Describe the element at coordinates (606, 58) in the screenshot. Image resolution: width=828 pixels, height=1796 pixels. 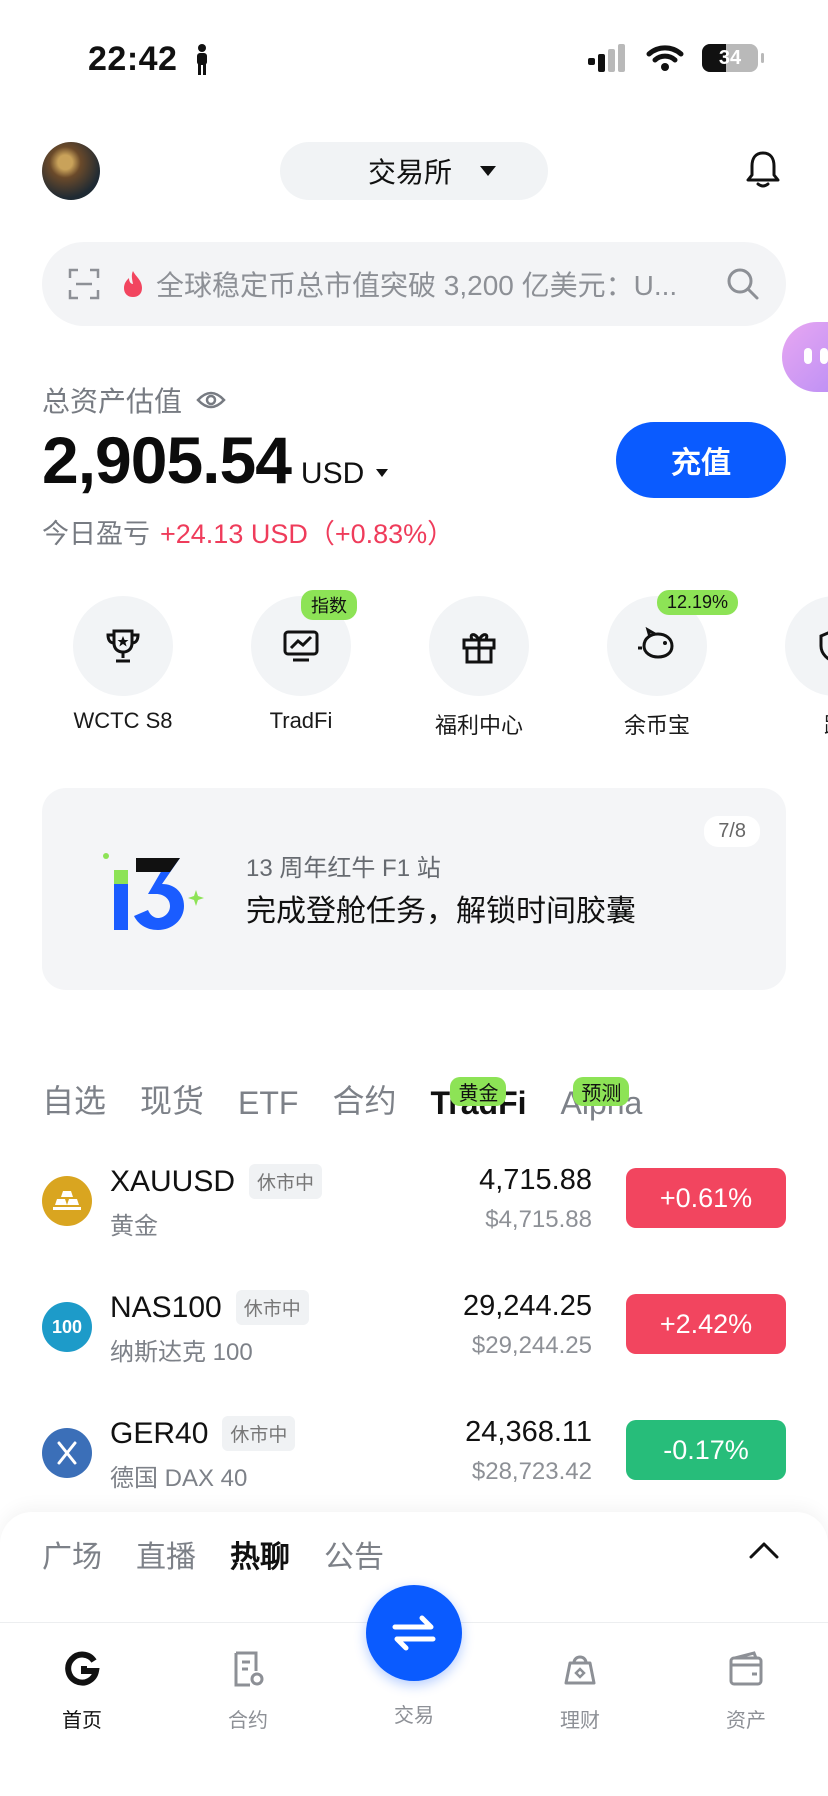
I see `signal-icon` at that location.